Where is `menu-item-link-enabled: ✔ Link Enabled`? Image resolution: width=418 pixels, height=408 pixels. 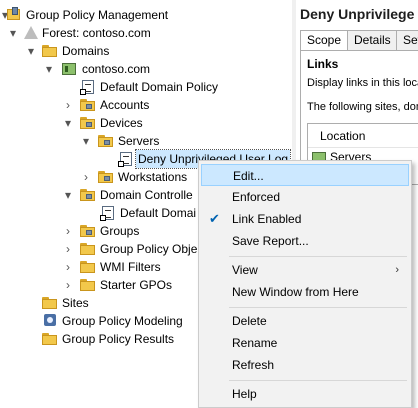 menu-item-link-enabled: ✔ Link Enabled is located at coordinates (305, 219).